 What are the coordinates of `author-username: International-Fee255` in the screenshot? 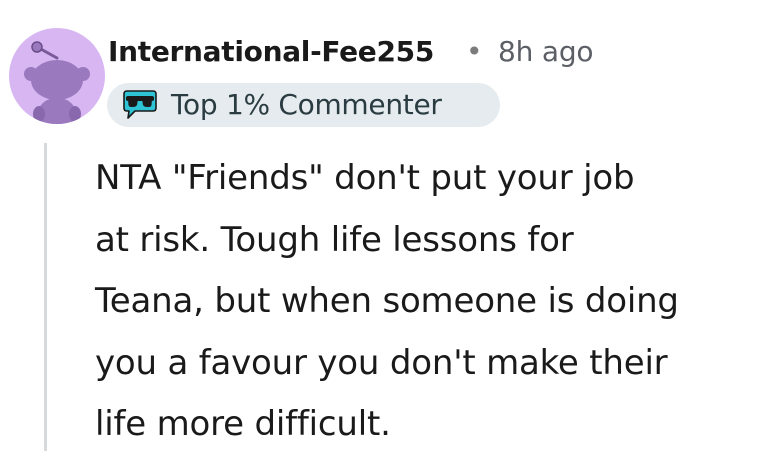 It's located at (271, 52).